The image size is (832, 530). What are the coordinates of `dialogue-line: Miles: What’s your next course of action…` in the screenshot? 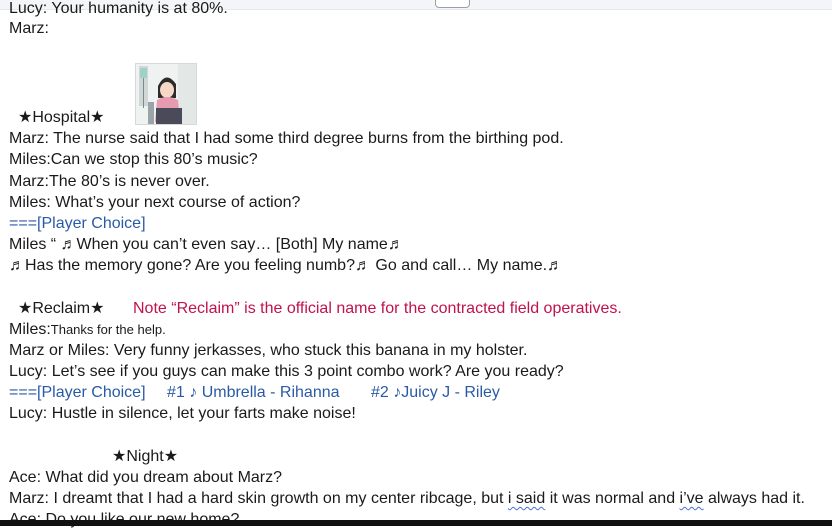 It's located at (155, 202).